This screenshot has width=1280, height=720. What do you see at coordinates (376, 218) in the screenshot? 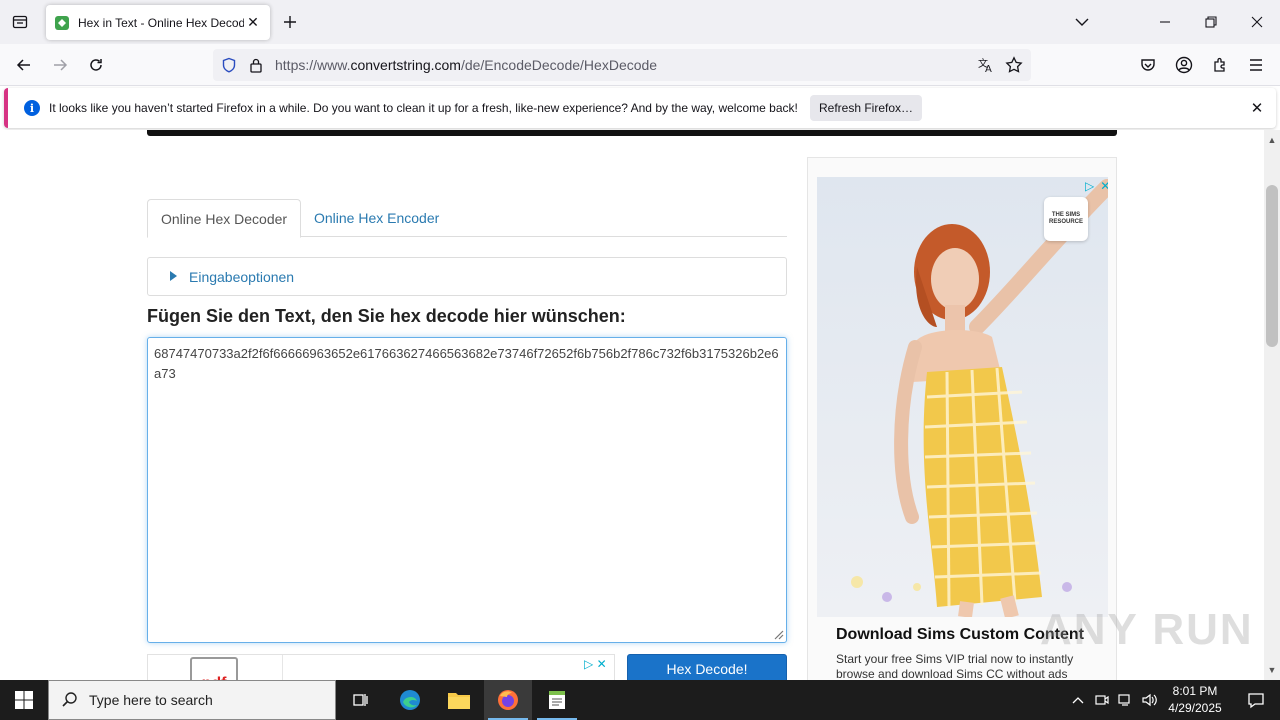
I see `tab-hex-encoder: Online Hex Encoder` at bounding box center [376, 218].